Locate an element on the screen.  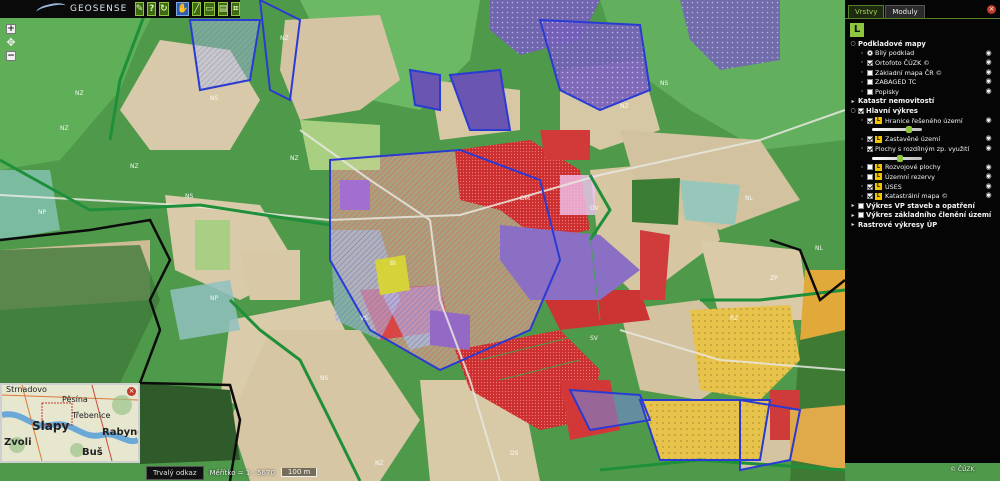
layer-label: Zastavěné území is located at coordinates (913, 139).